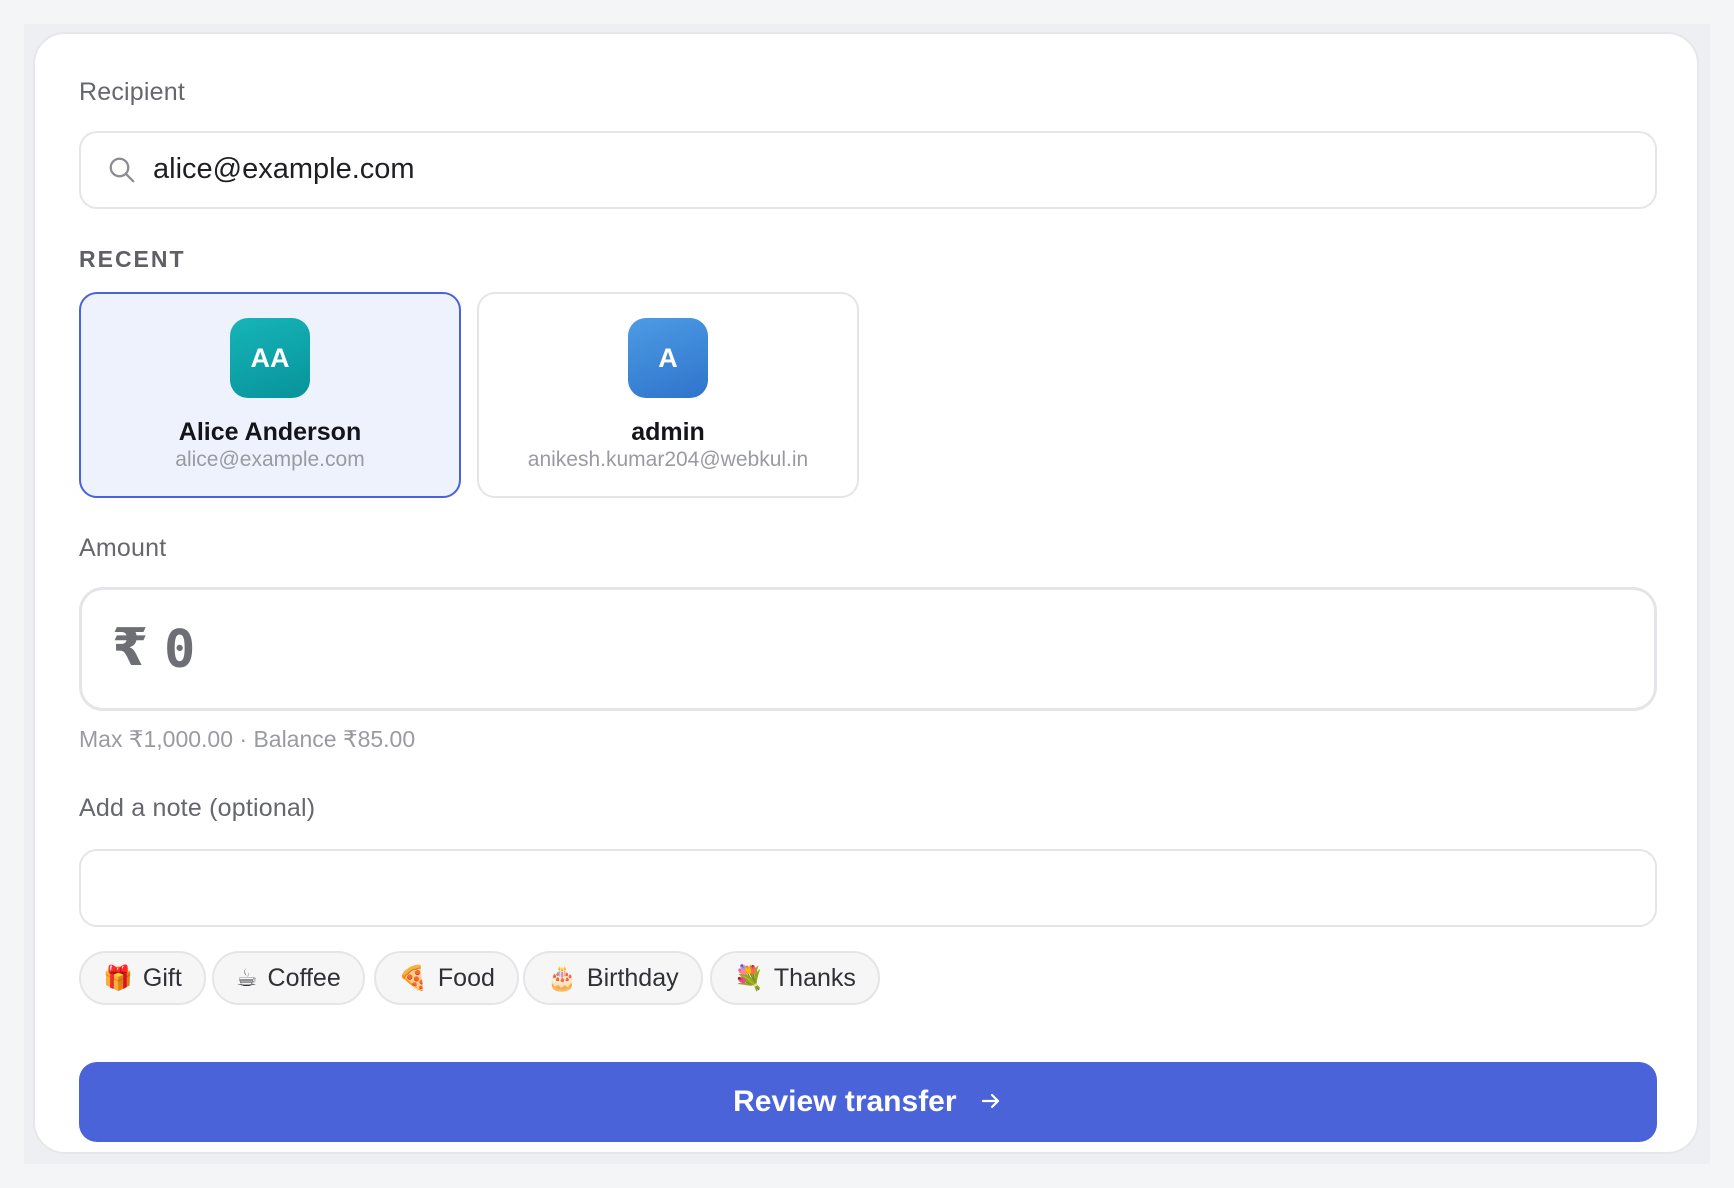 This screenshot has width=1734, height=1188. Describe the element at coordinates (668, 459) in the screenshot. I see `contact-email: anikesh.kumar204@webkul.in` at that location.